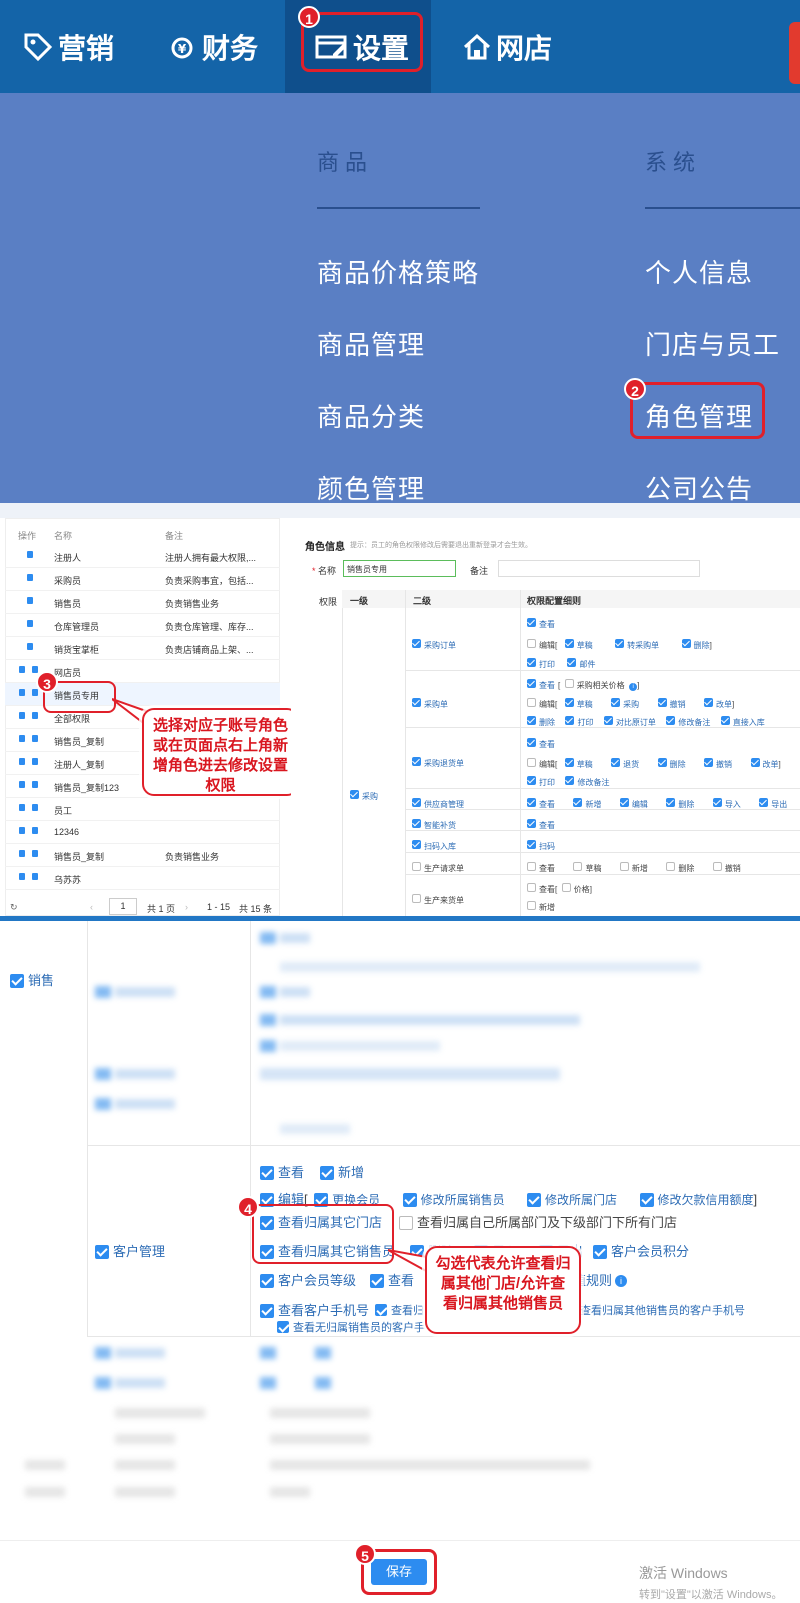  Describe the element at coordinates (541, 824) in the screenshot. I see `perm-smart-view: 查看` at that location.